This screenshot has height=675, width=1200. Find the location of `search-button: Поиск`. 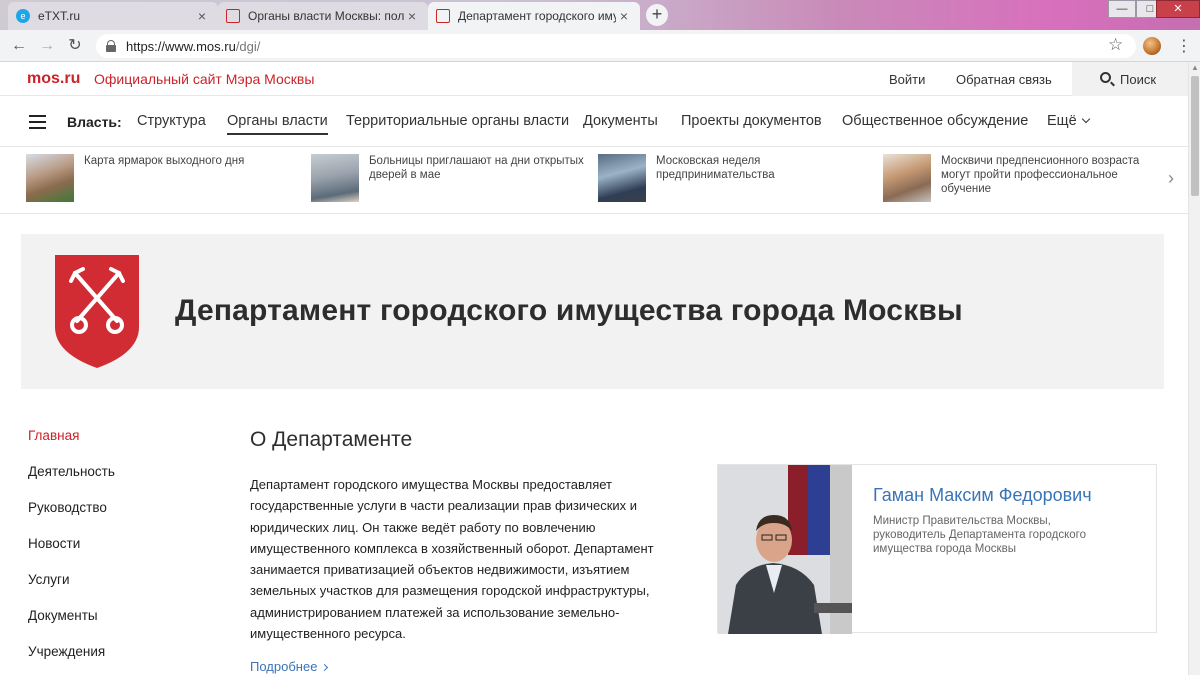

search-button: Поиск is located at coordinates (1130, 79).